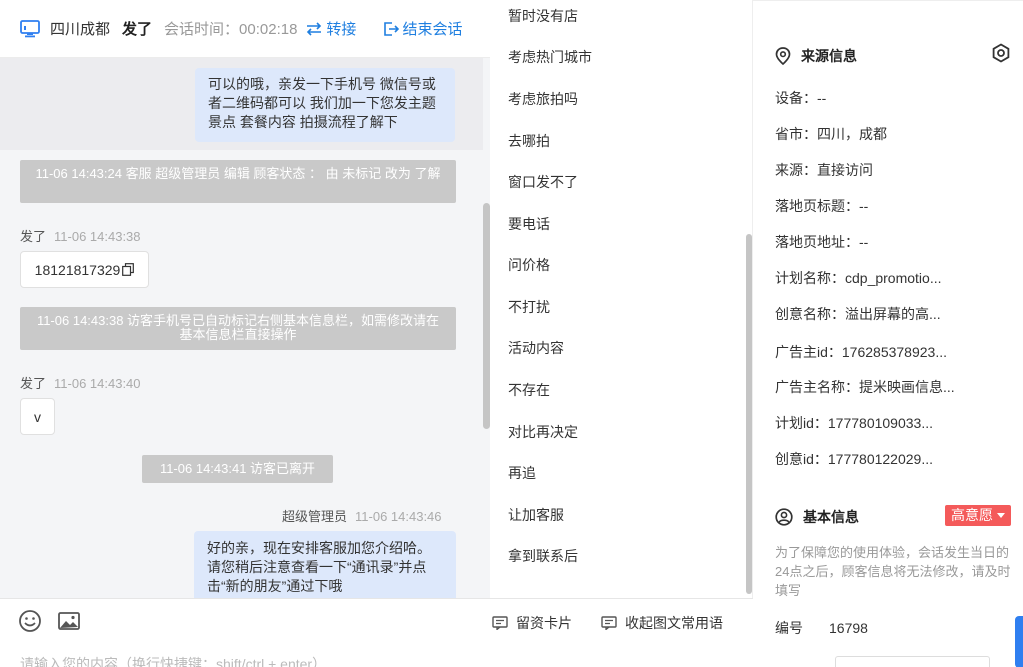 Image resolution: width=1023 pixels, height=667 pixels. I want to click on phrase-item: 暂时没有店, so click(543, 16).